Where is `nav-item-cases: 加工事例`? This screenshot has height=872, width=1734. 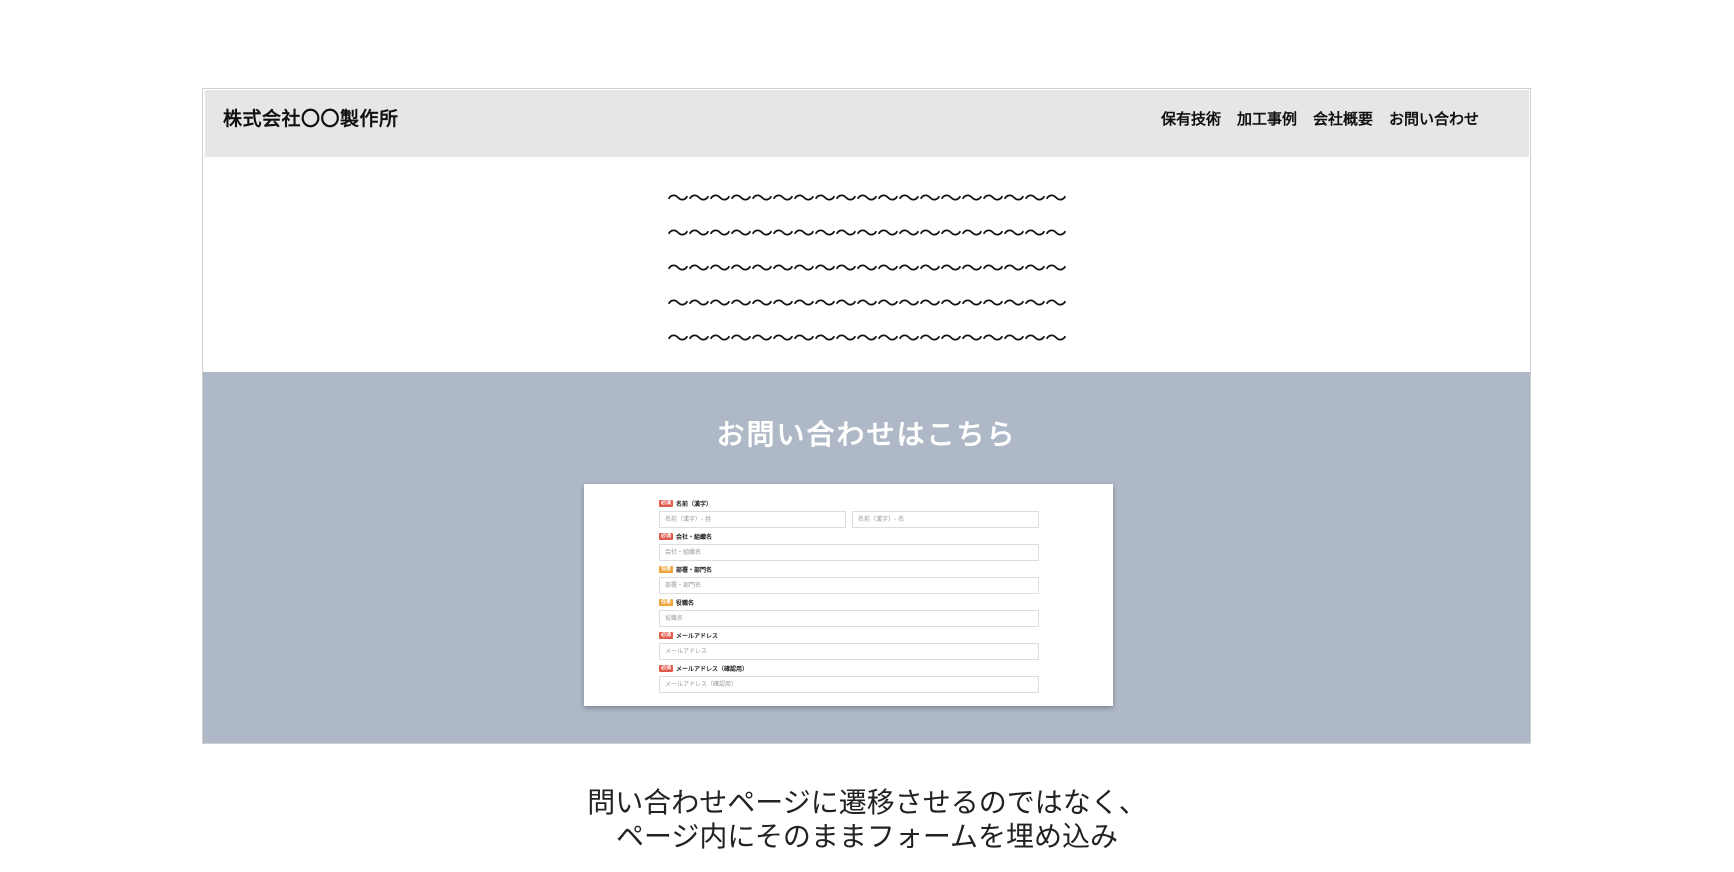 nav-item-cases: 加工事例 is located at coordinates (1267, 118).